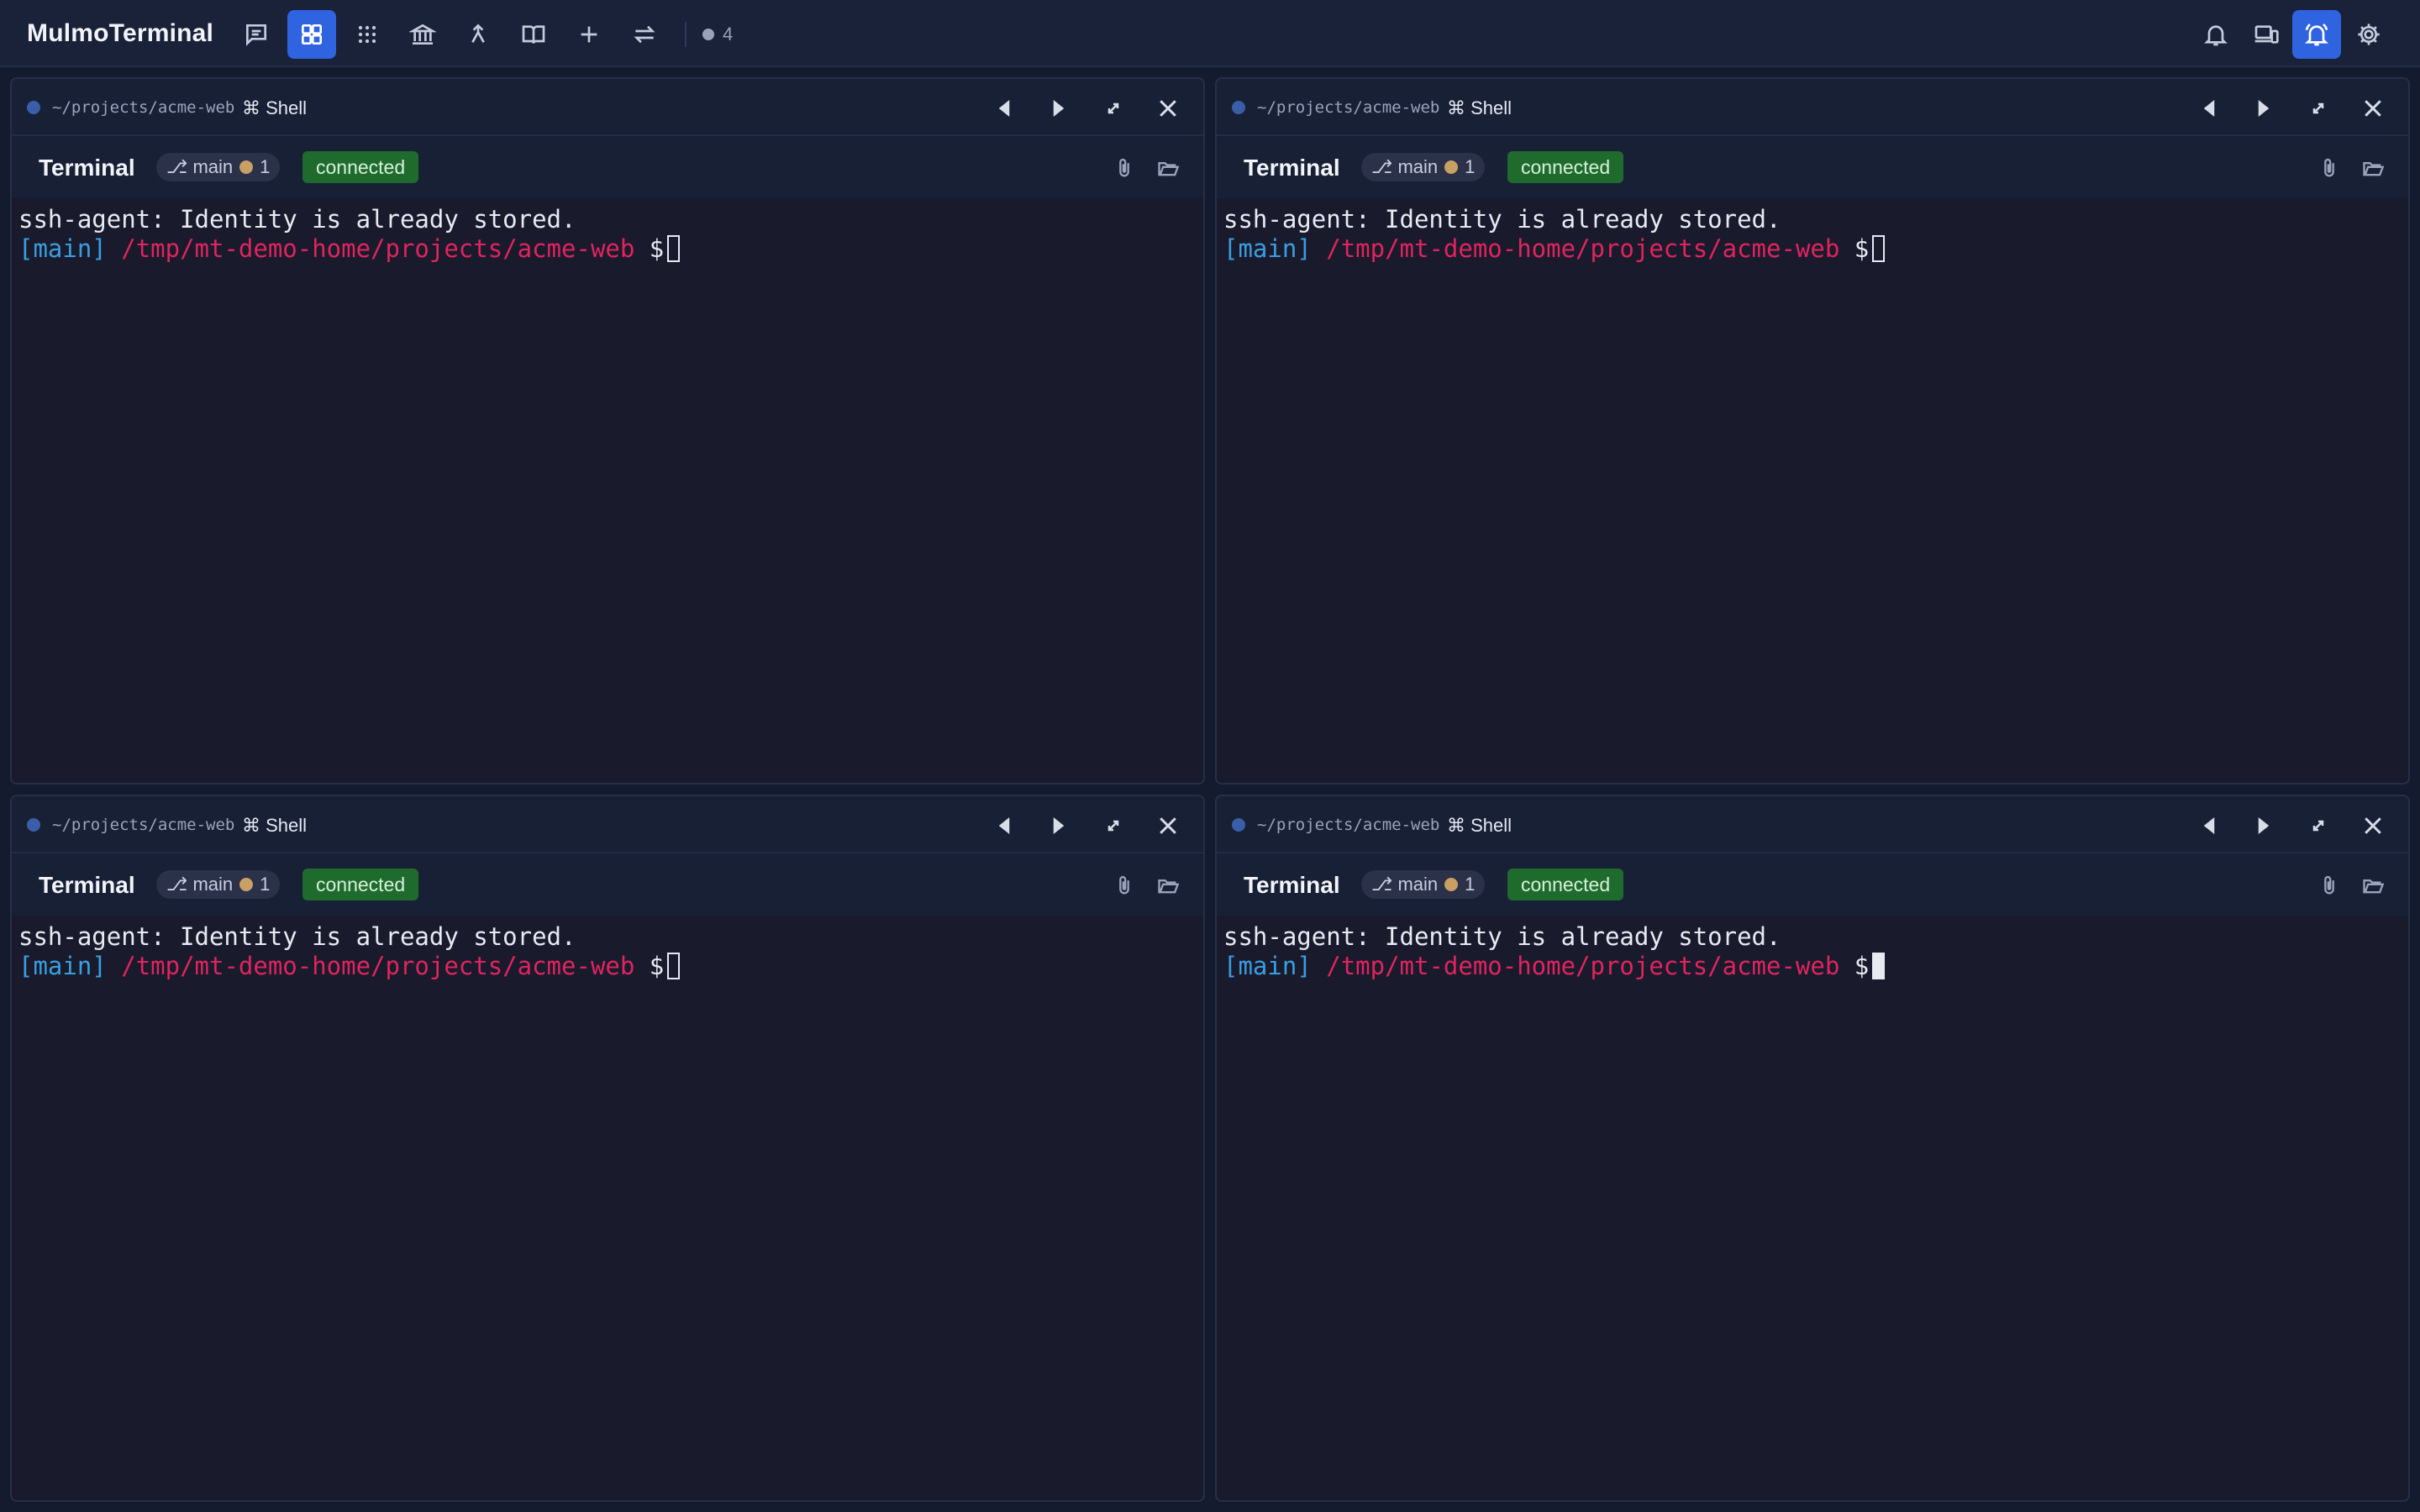 The width and height of the screenshot is (2420, 1512). Describe the element at coordinates (2368, 34) in the screenshot. I see `gear-icon` at that location.